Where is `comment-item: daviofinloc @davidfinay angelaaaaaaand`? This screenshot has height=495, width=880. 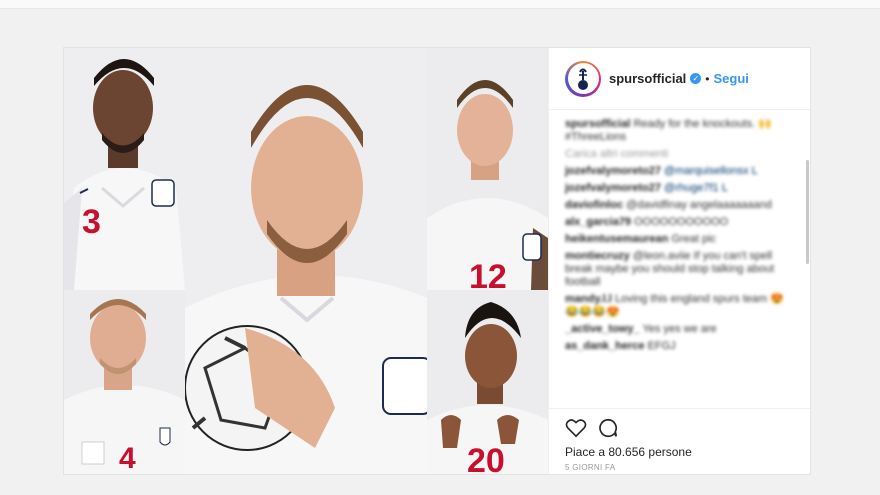
comment-item: daviofinloc @davidfinay angelaaaaaaand is located at coordinates (679, 205).